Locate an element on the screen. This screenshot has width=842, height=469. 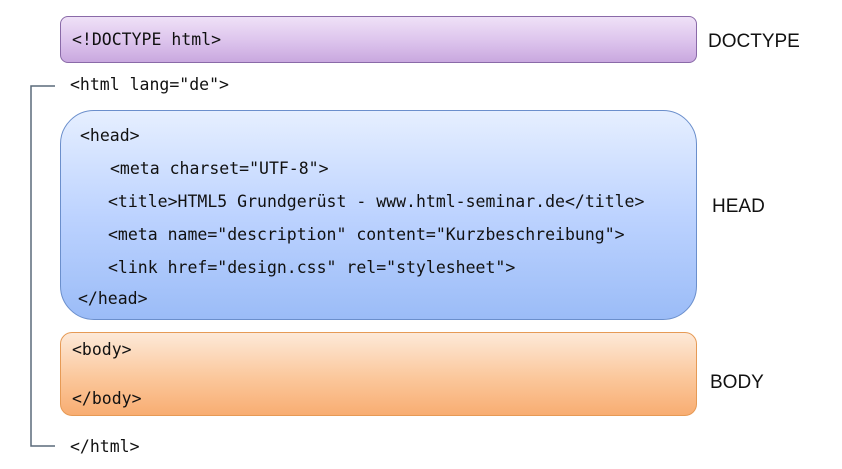
head-open-tag: <head> is located at coordinates (110, 135).